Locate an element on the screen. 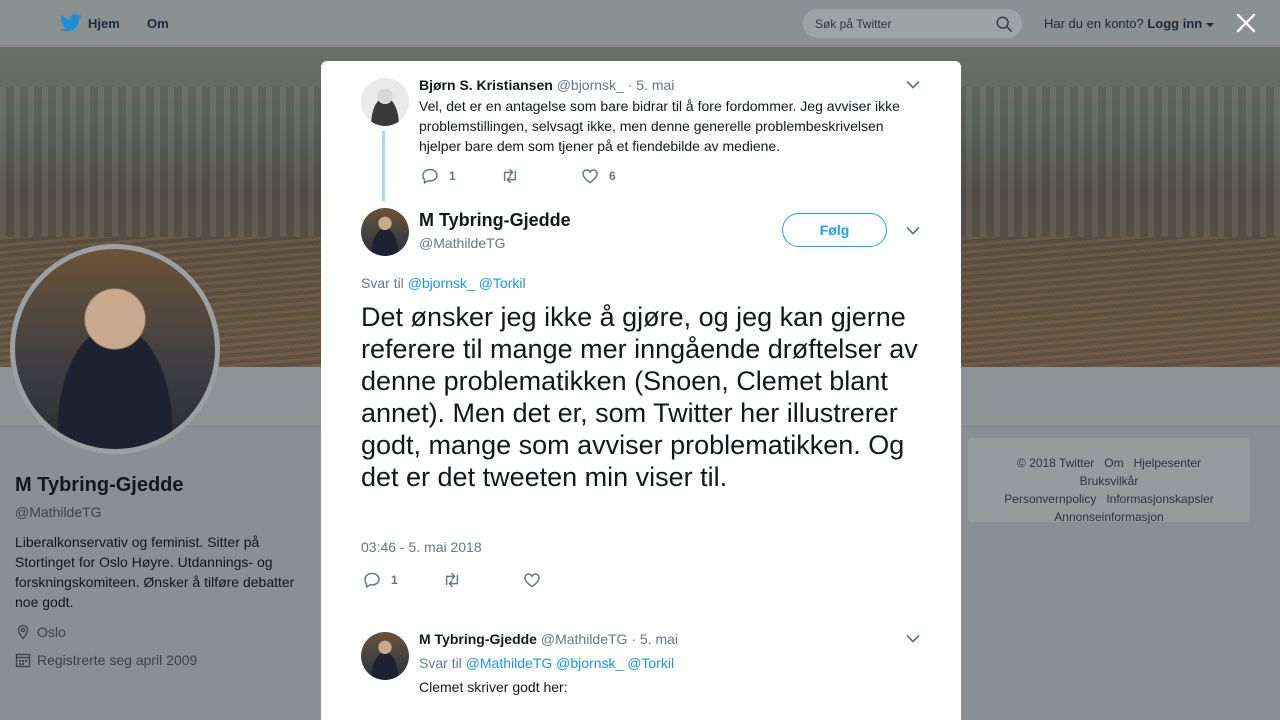  like-count: 6 is located at coordinates (612, 176).